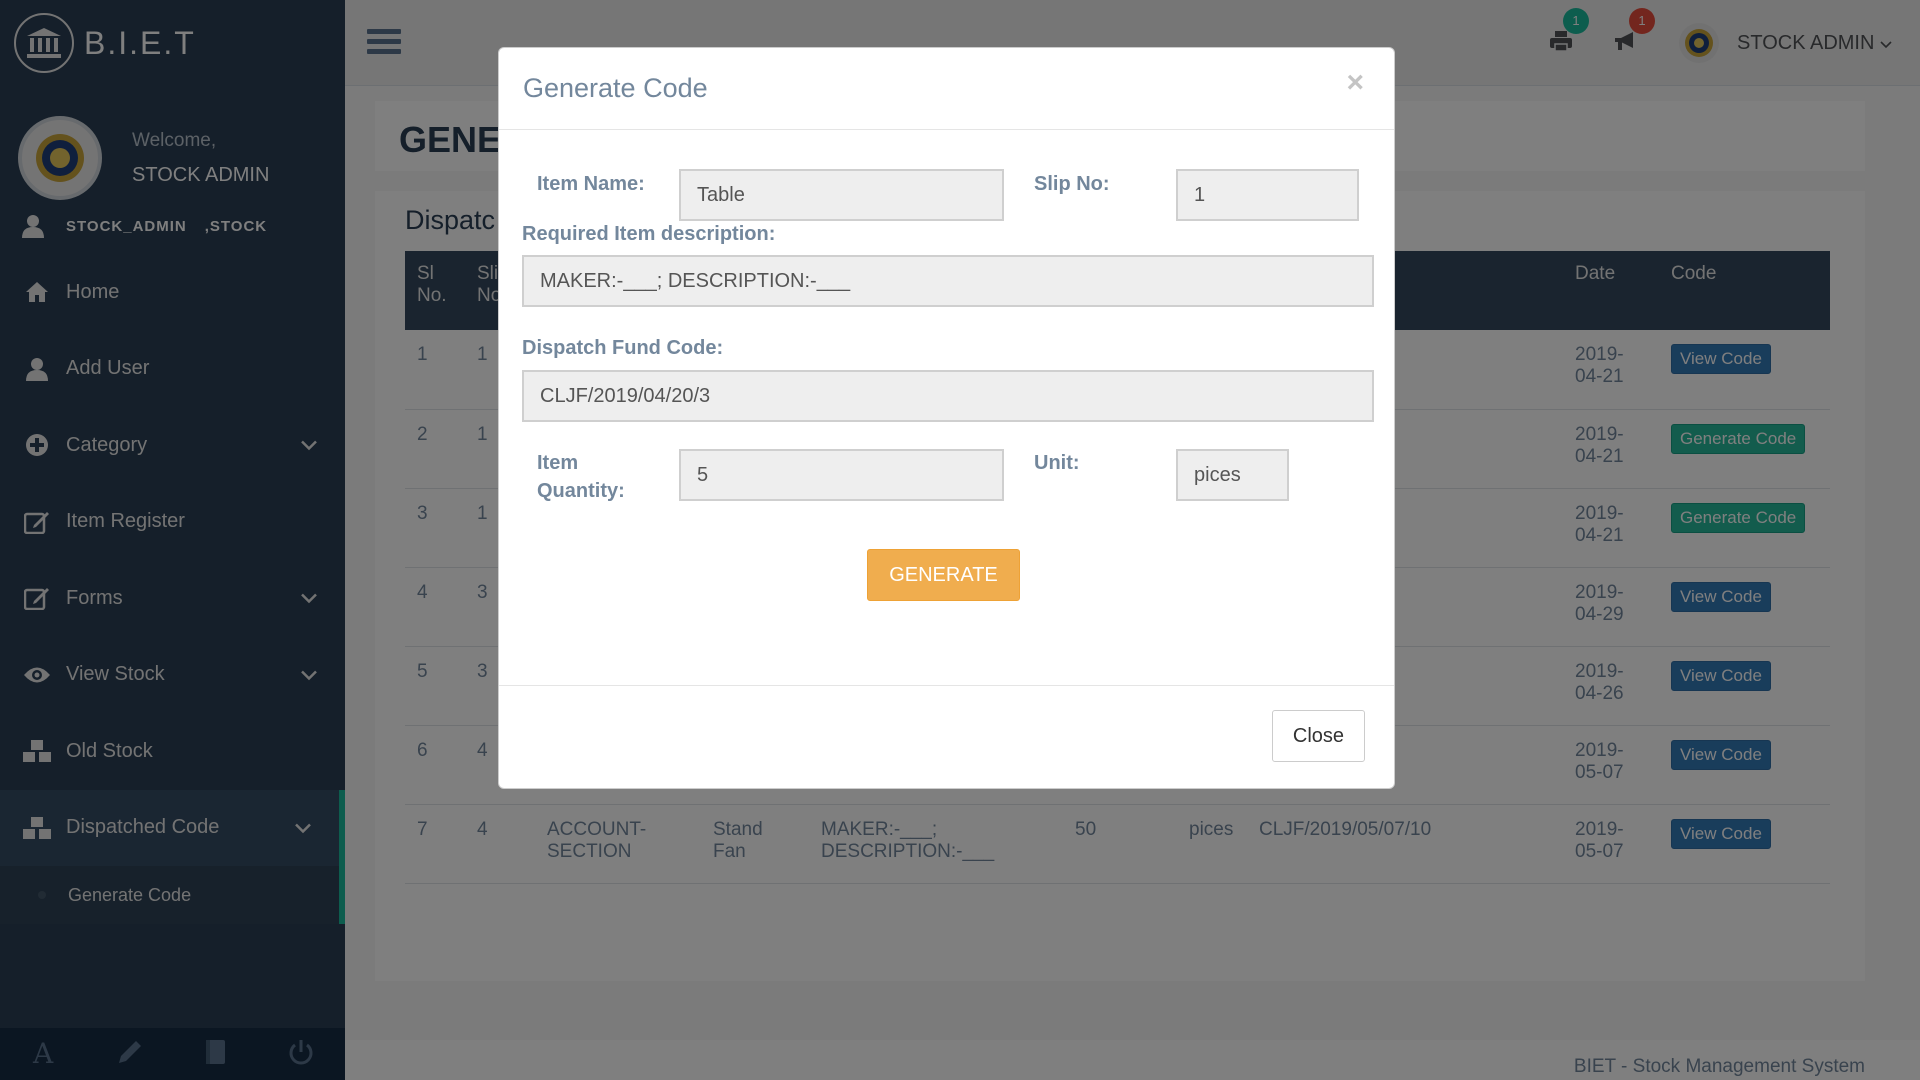 The width and height of the screenshot is (1920, 1080). Describe the element at coordinates (943, 575) in the screenshot. I see `generate-button: GENERATE` at that location.